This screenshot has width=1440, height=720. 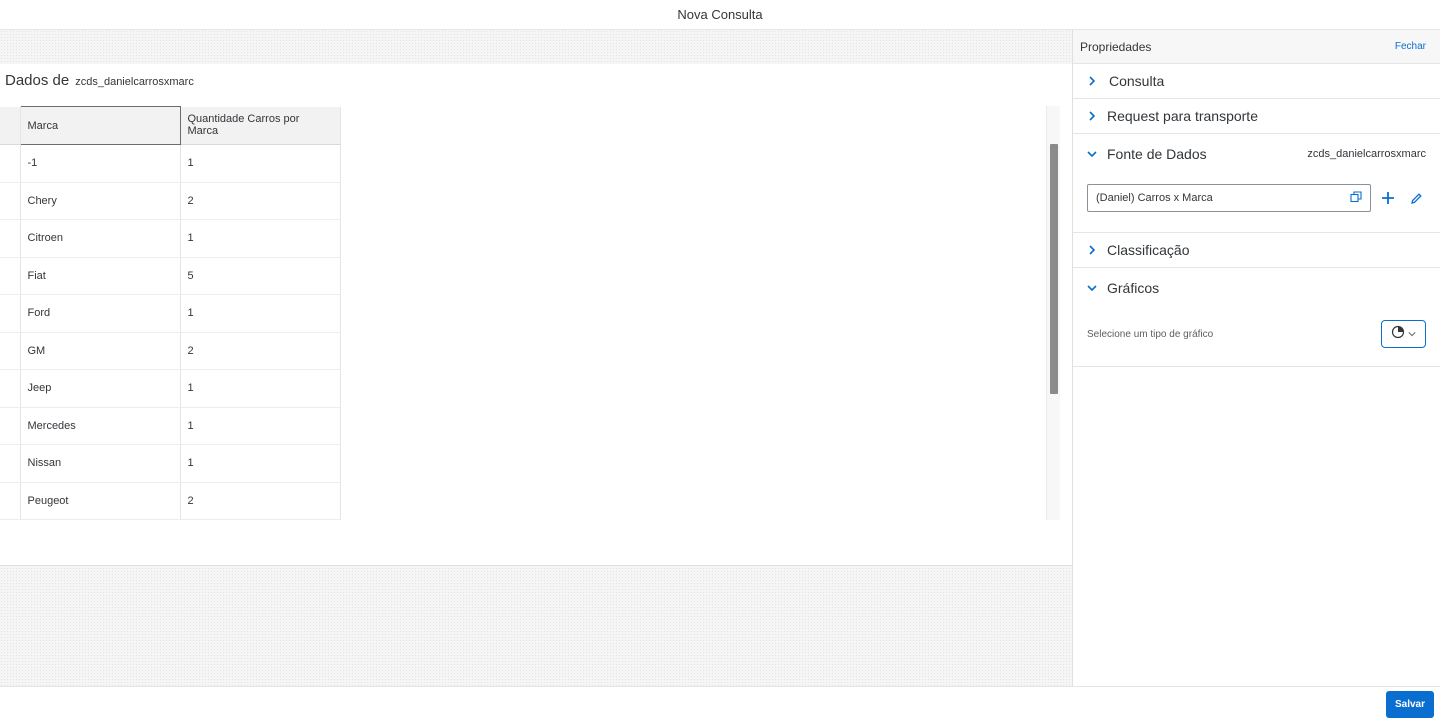 I want to click on table-row: Peugeot 2, so click(x=170, y=501).